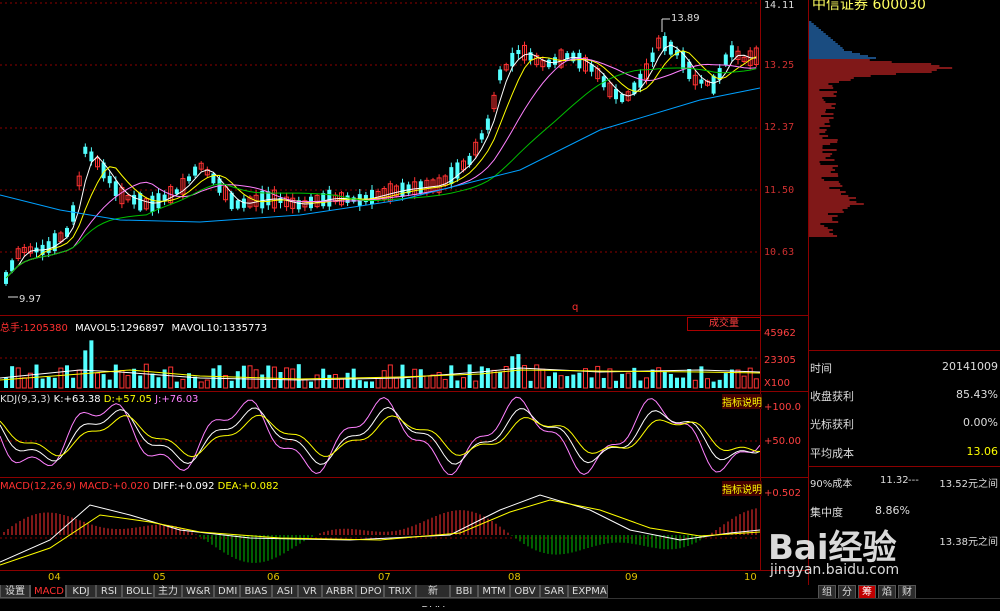  Describe the element at coordinates (742, 401) in the screenshot. I see `kdj-help-button: 指标说明` at that location.